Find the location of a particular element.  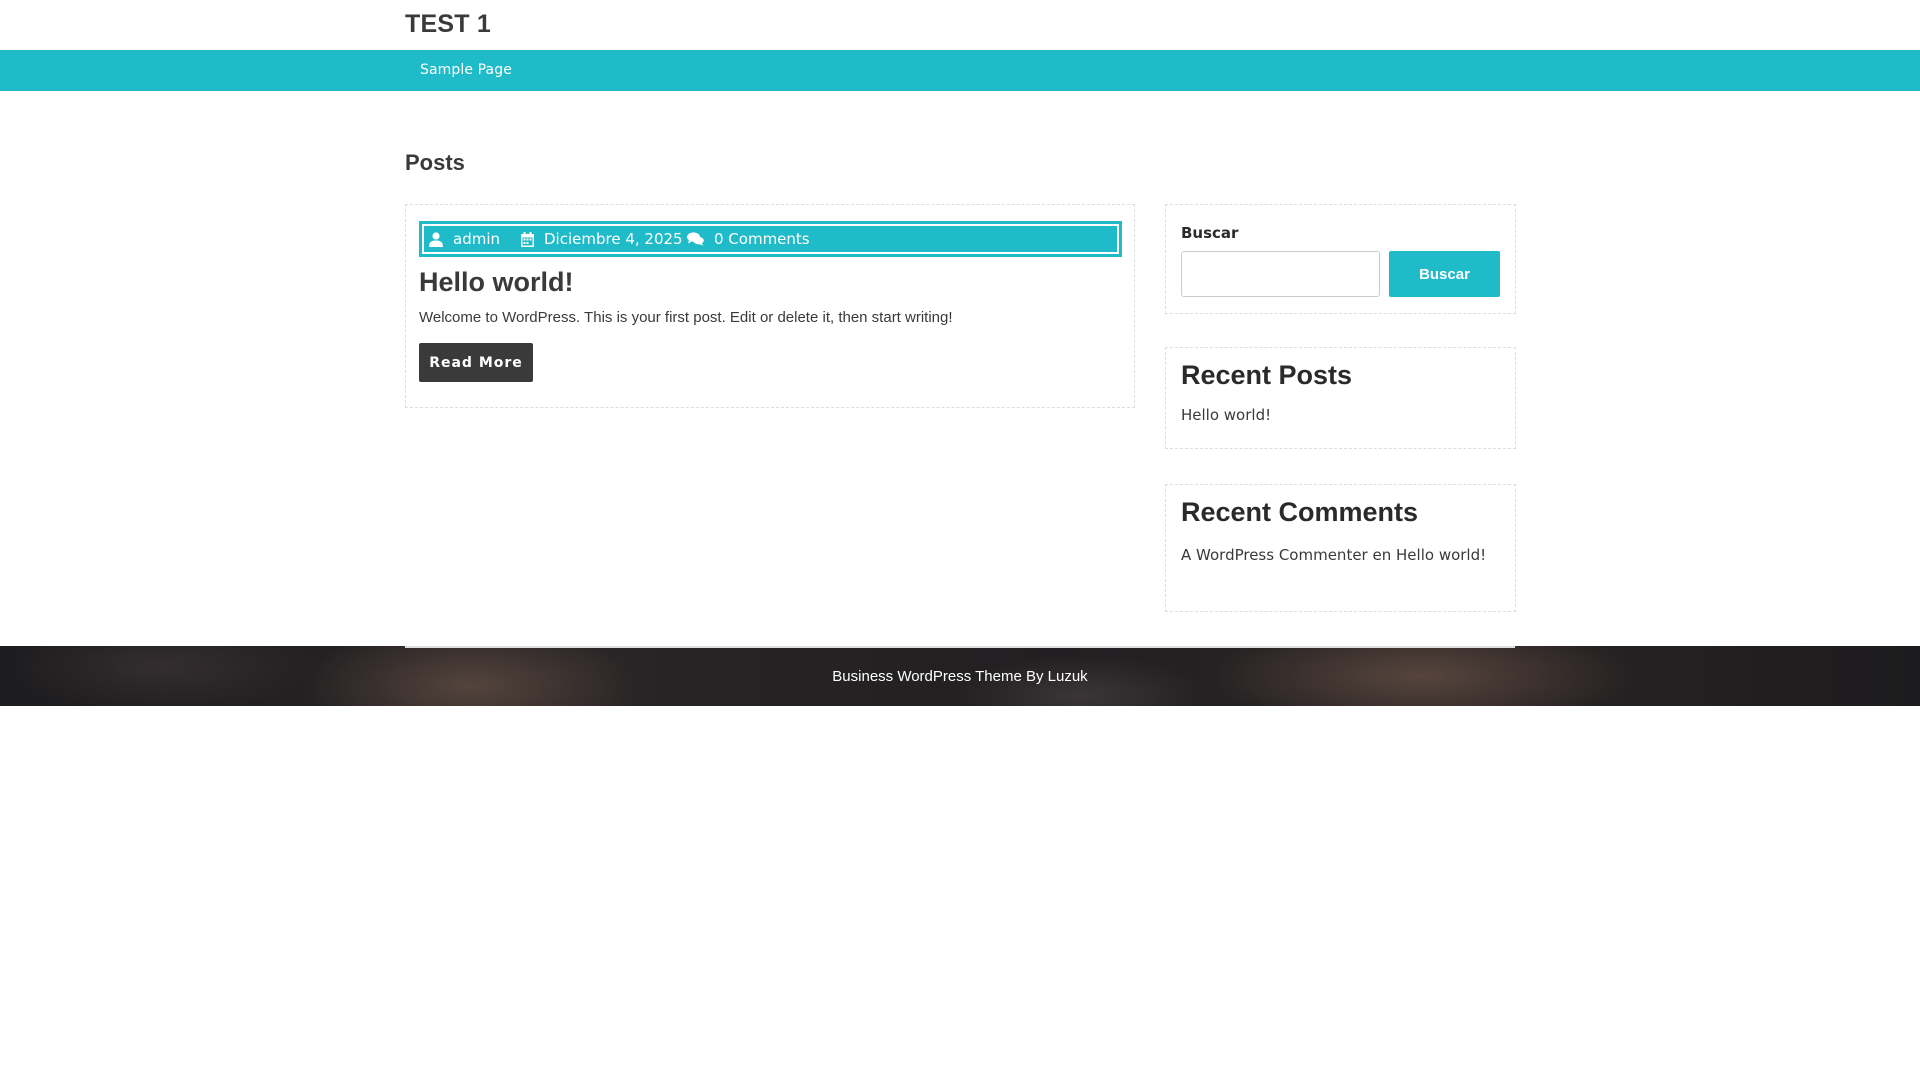

search-label: Buscar is located at coordinates (1210, 233).